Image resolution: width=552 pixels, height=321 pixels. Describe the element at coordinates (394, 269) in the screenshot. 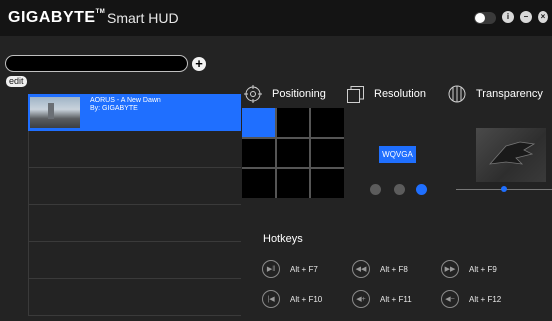

I see `hotkey-label: Alt + F8` at that location.